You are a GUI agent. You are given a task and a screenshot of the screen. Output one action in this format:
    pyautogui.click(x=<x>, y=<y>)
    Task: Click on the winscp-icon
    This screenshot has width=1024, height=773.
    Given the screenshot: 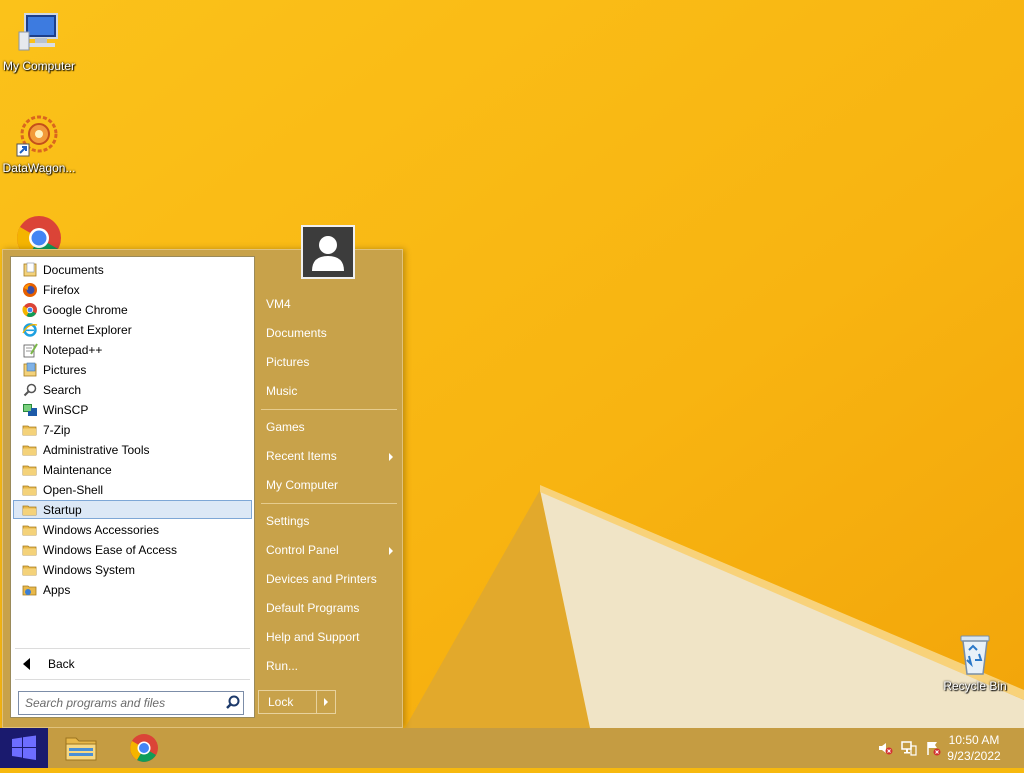 What is the action you would take?
    pyautogui.click(x=30, y=410)
    